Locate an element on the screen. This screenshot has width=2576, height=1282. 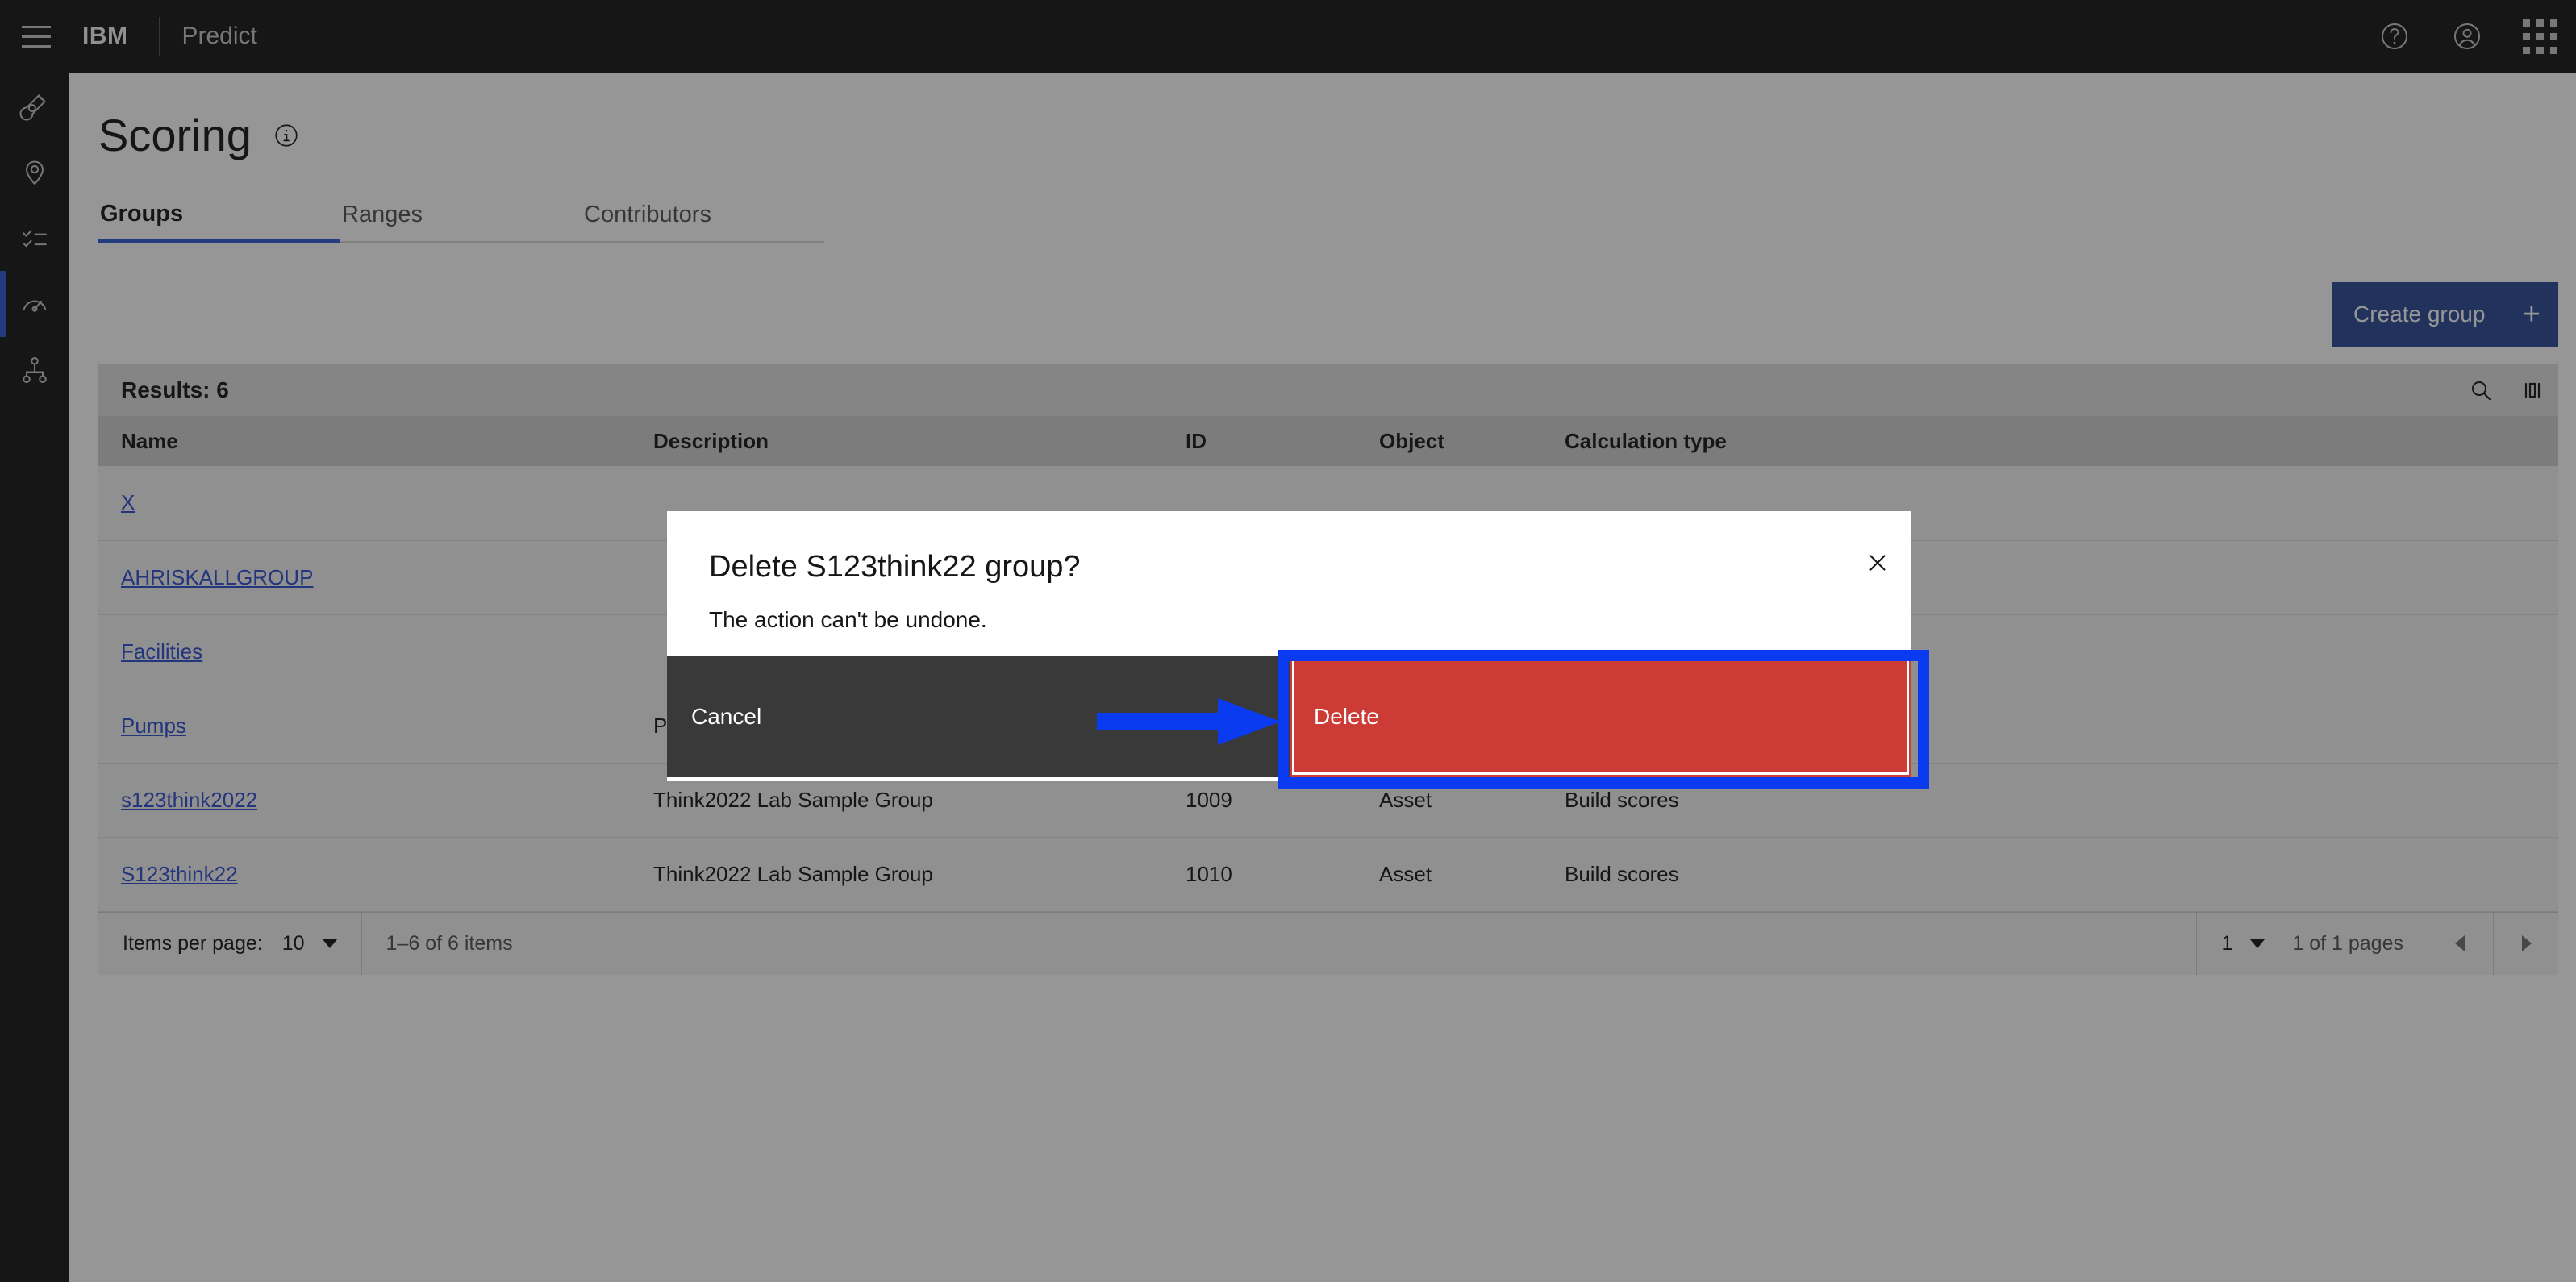
modal-footer: Cancel Delete is located at coordinates (1289, 717).